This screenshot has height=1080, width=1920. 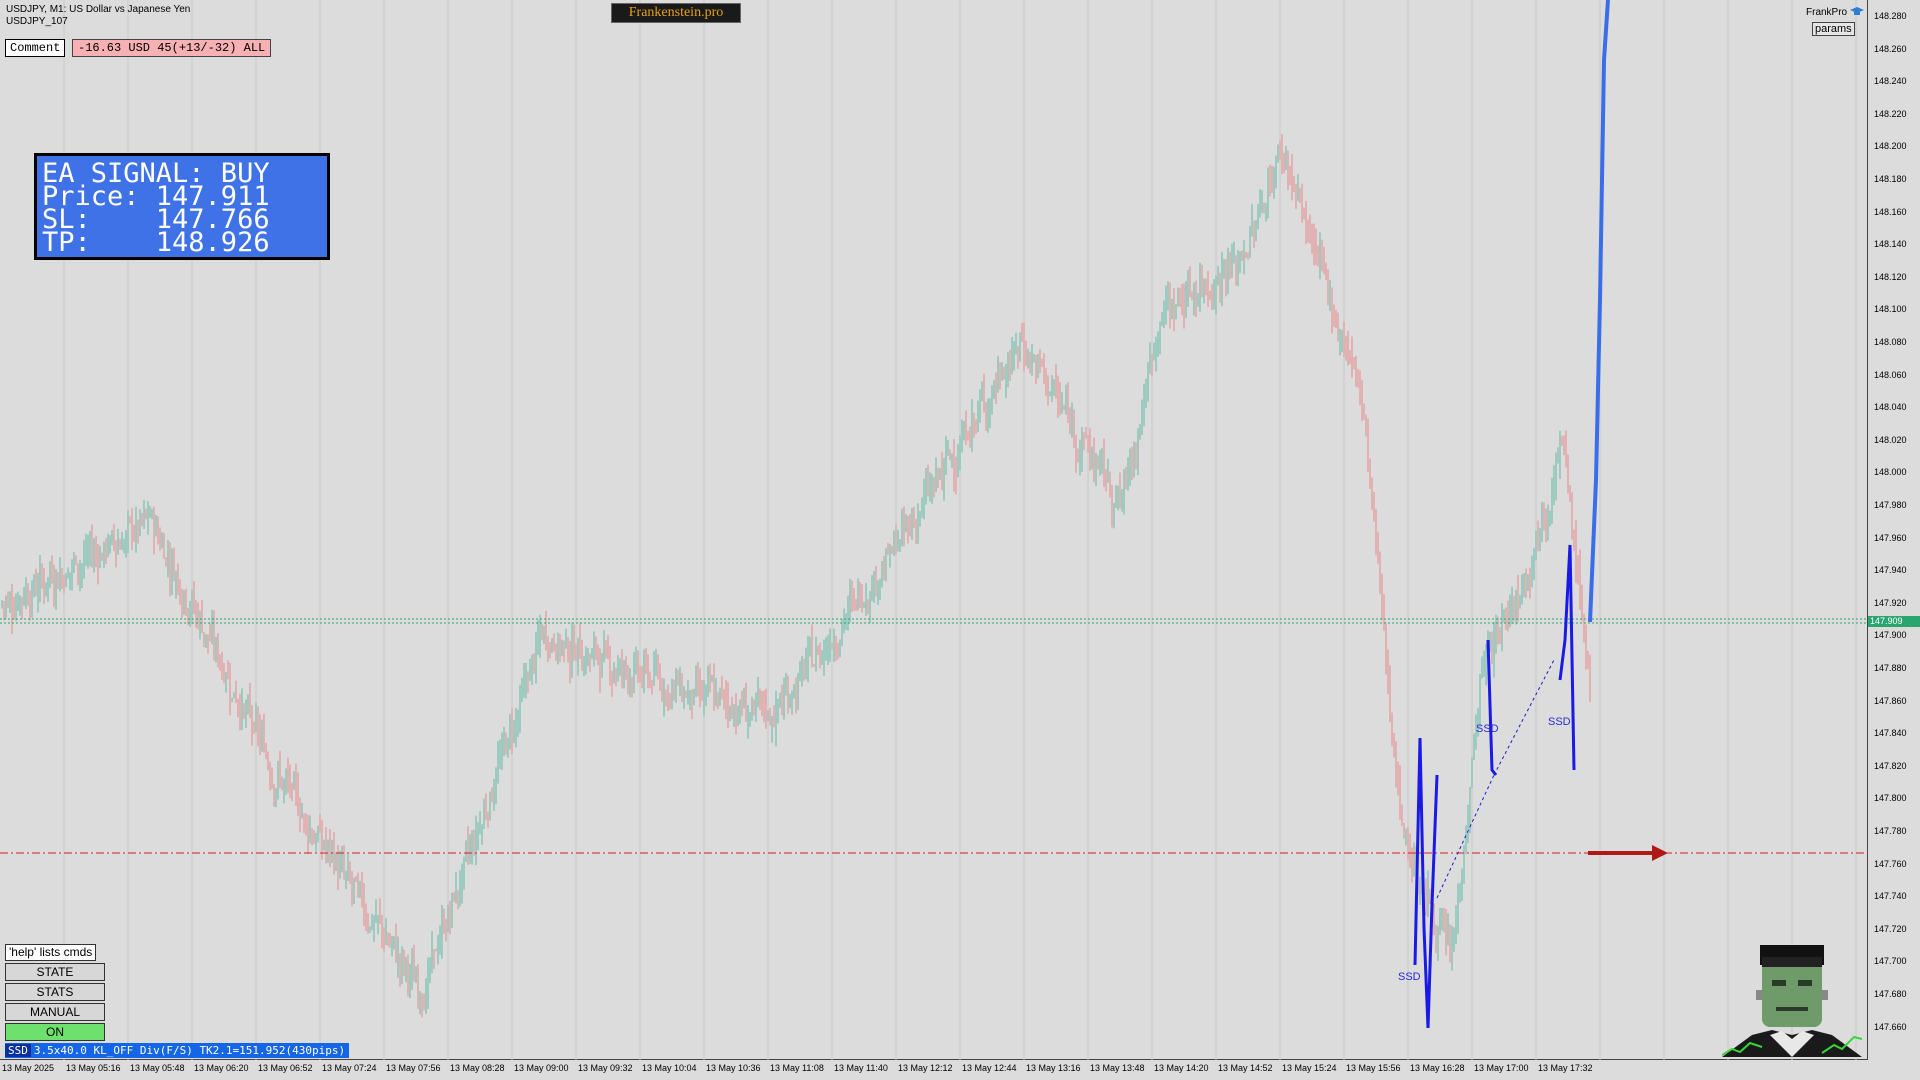 I want to click on price-tick-label: 148.180, so click(x=1890, y=179).